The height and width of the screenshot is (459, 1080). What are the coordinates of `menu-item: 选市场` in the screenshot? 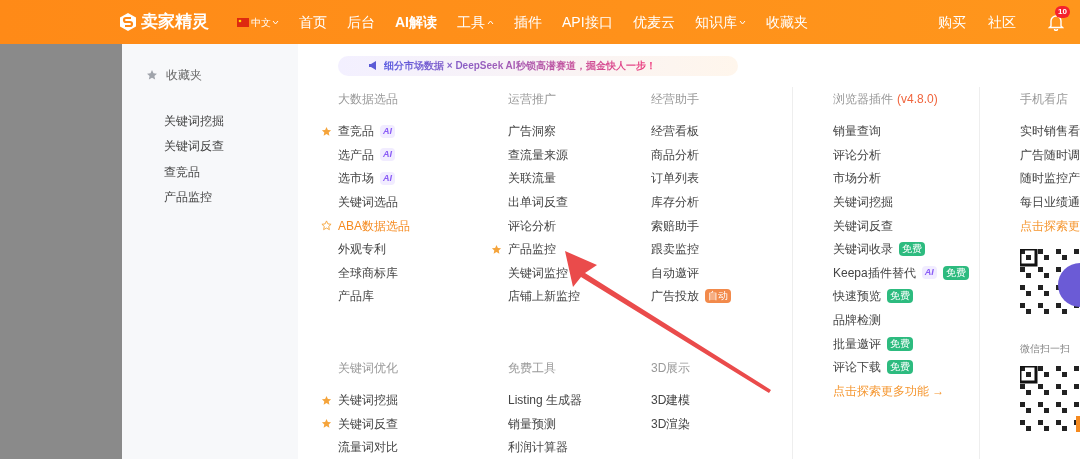 It's located at (356, 178).